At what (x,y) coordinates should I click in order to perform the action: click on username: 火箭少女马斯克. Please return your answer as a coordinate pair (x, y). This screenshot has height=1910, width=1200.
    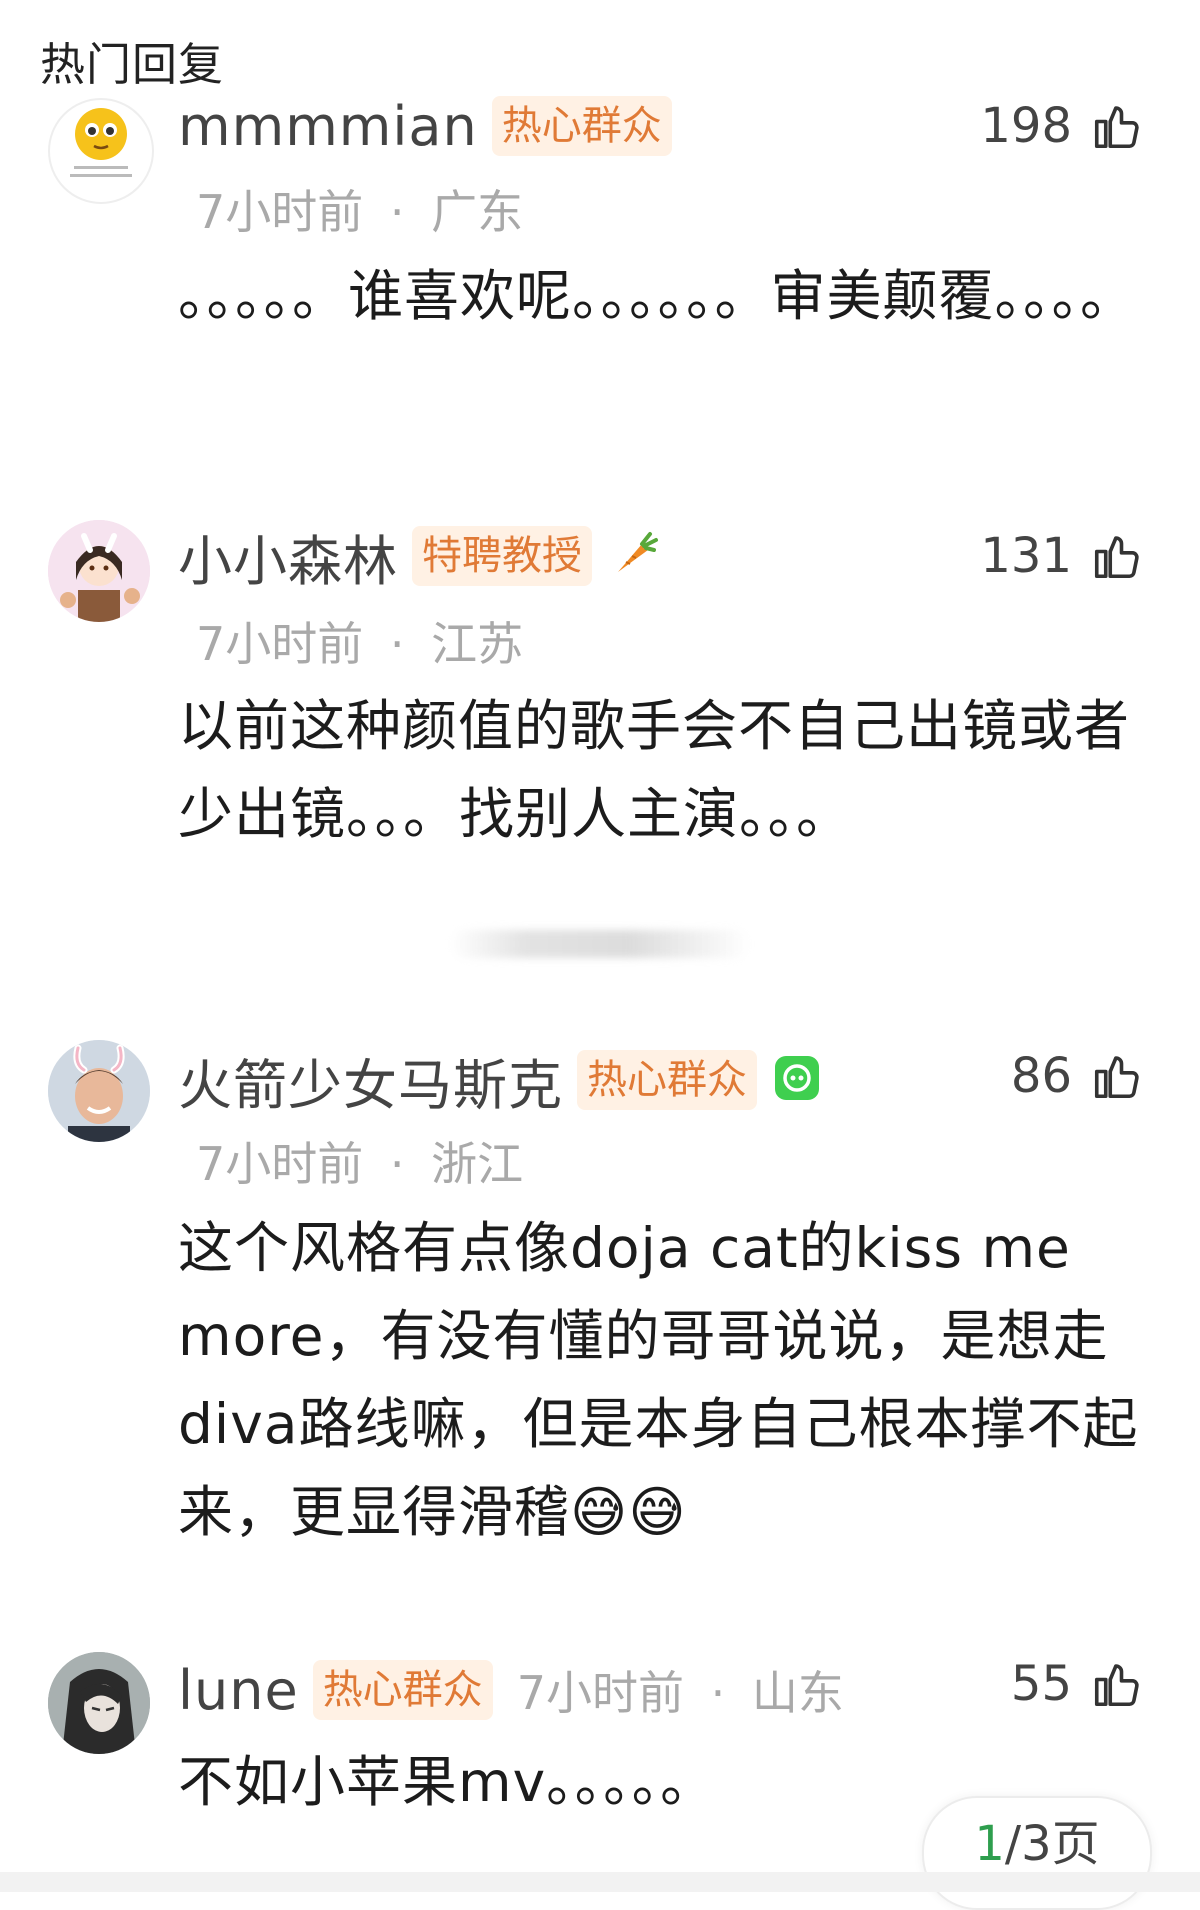
    Looking at the image, I should click on (370, 1080).